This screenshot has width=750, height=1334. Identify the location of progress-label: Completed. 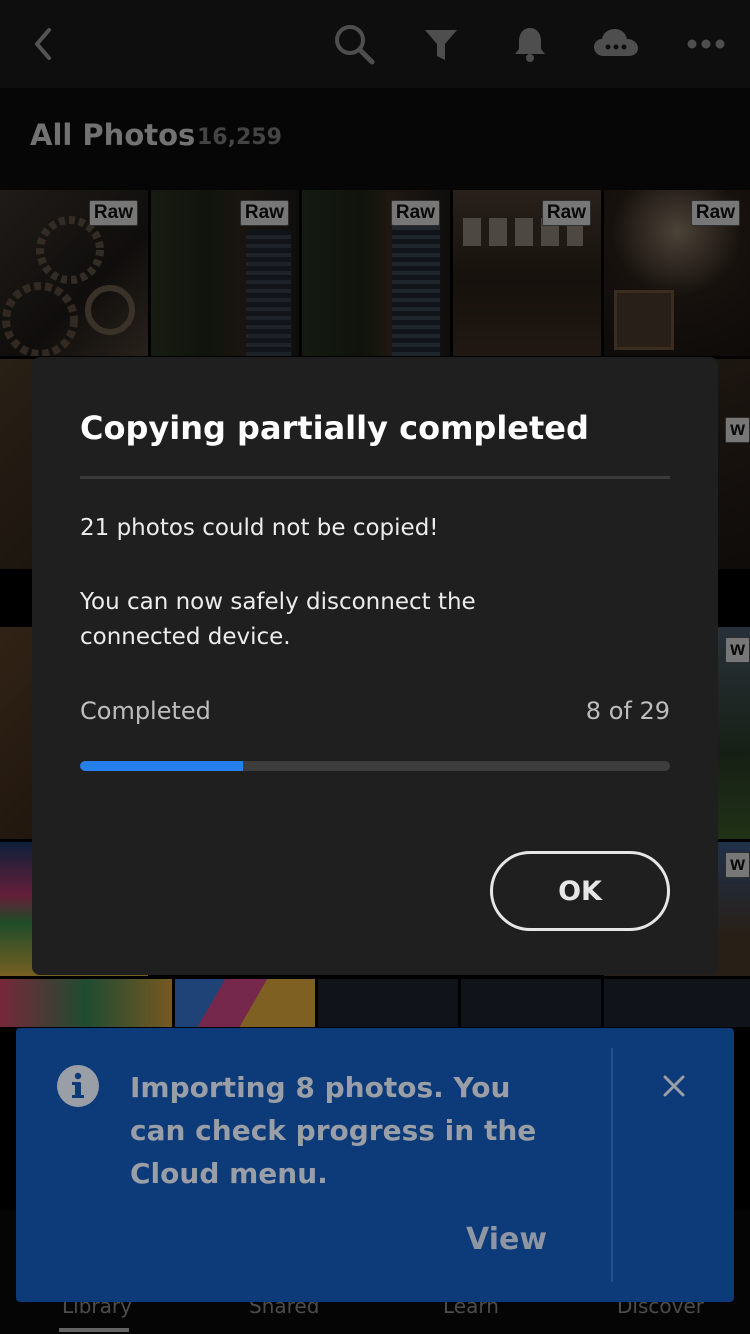
(145, 711).